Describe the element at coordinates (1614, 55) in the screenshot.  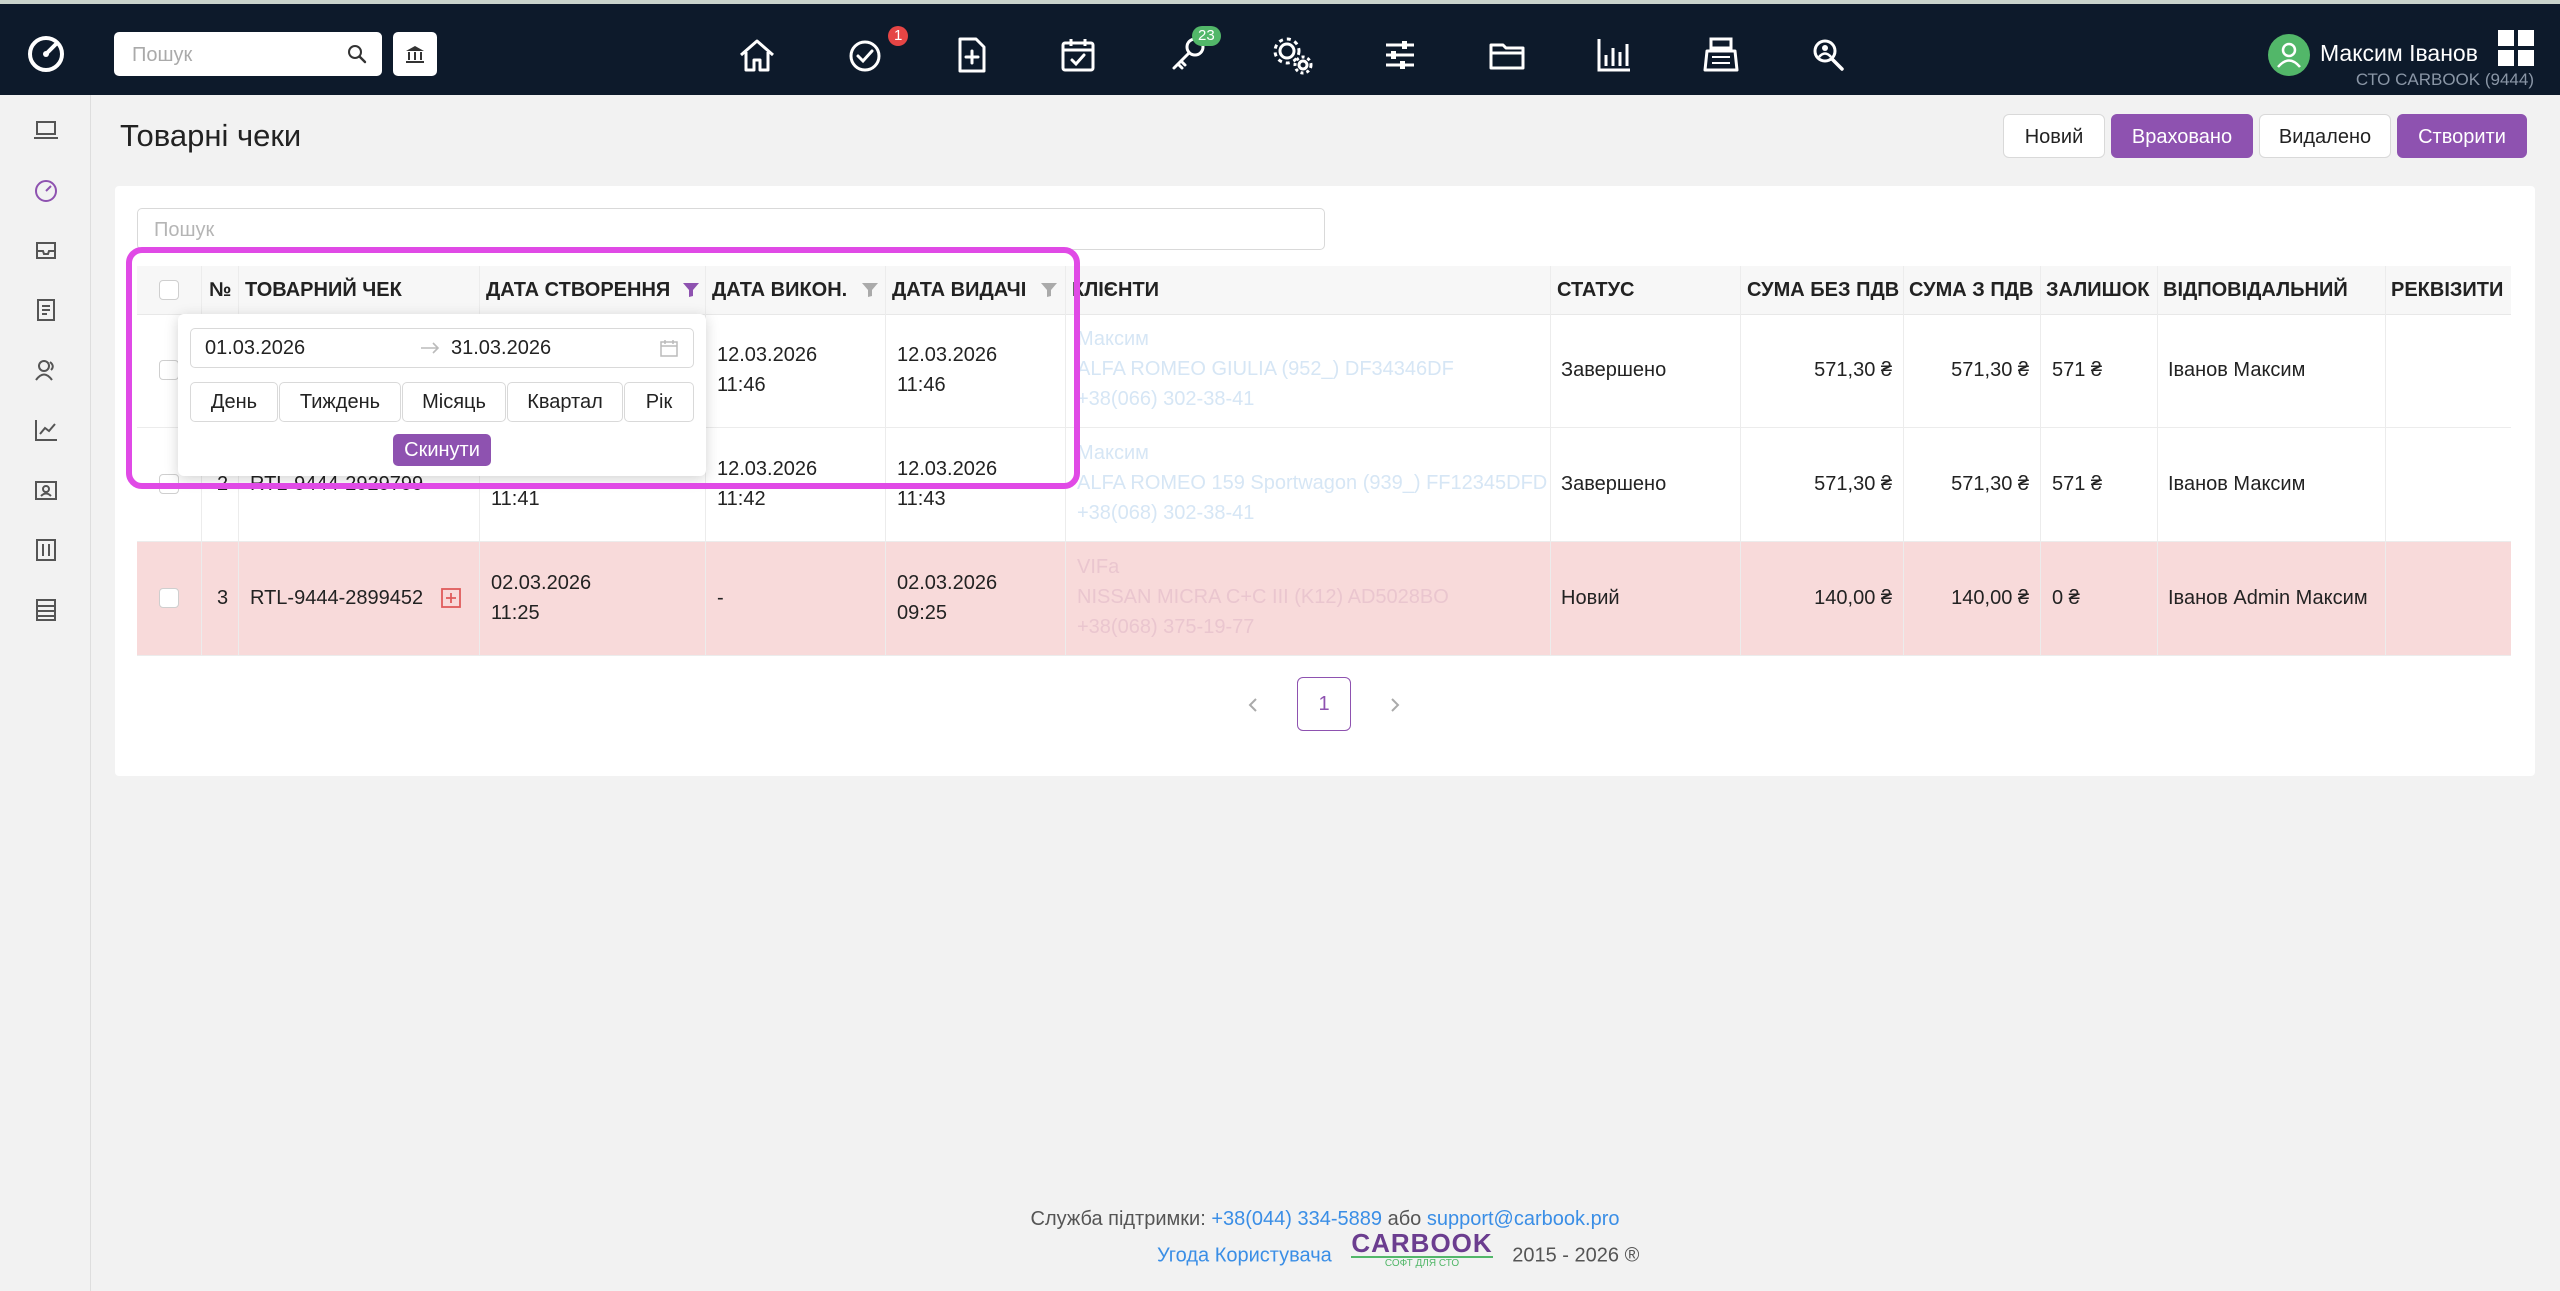
I see `chart-icon` at that location.